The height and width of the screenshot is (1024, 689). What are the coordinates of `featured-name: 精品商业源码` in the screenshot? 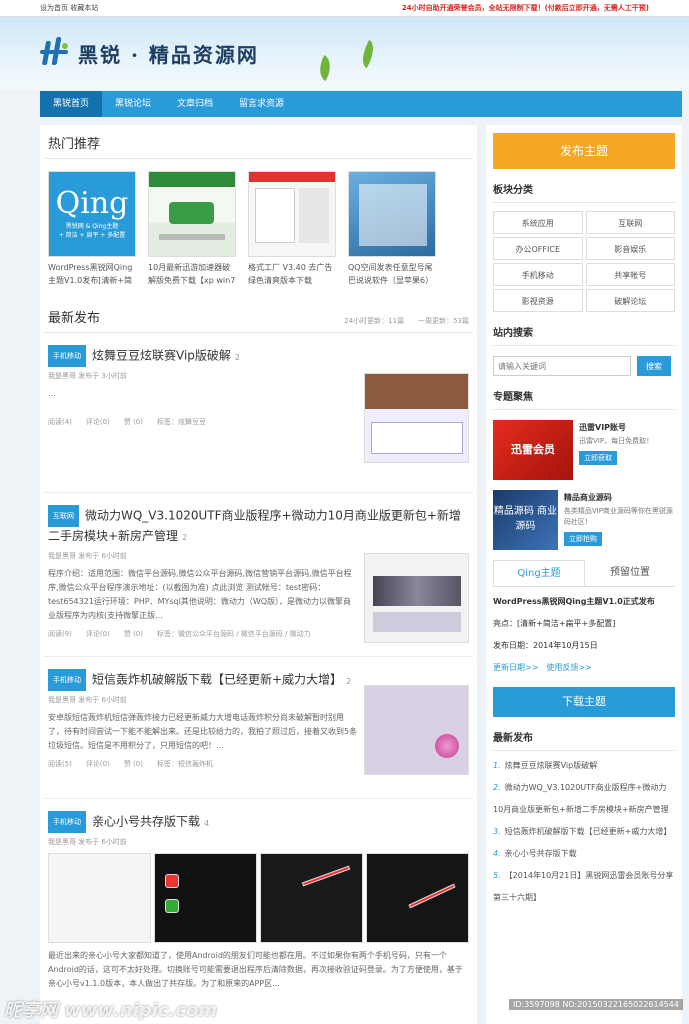 It's located at (619, 497).